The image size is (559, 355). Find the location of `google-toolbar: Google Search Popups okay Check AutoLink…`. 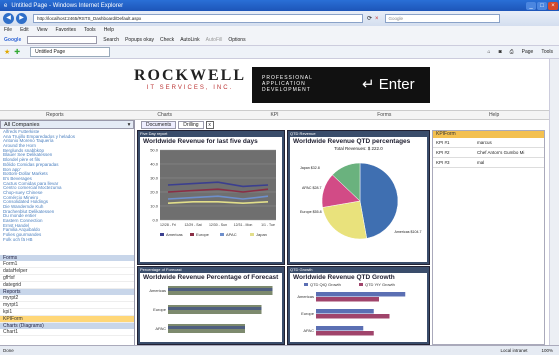

google-toolbar: Google Search Popups okay Check AutoLink… is located at coordinates (279, 40).